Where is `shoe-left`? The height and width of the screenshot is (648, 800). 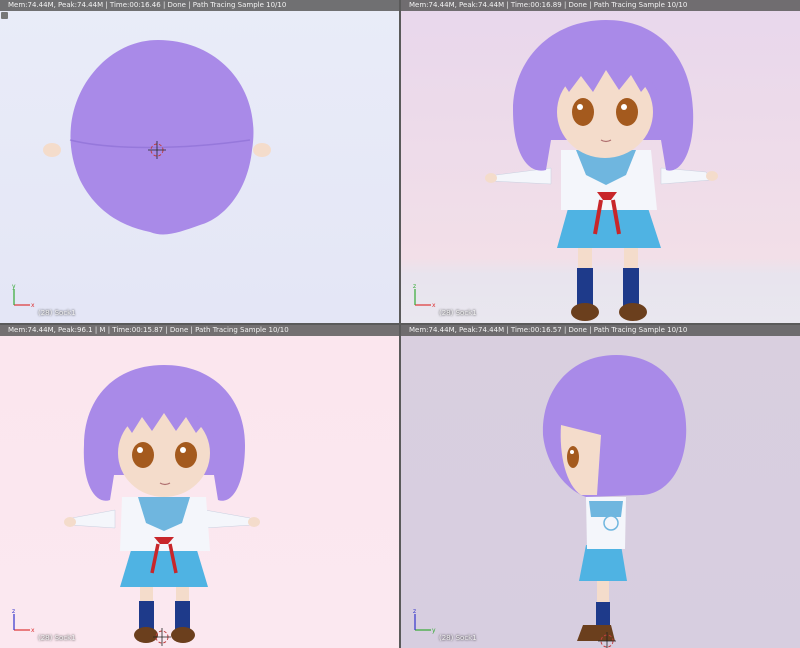 shoe-left is located at coordinates (585, 312).